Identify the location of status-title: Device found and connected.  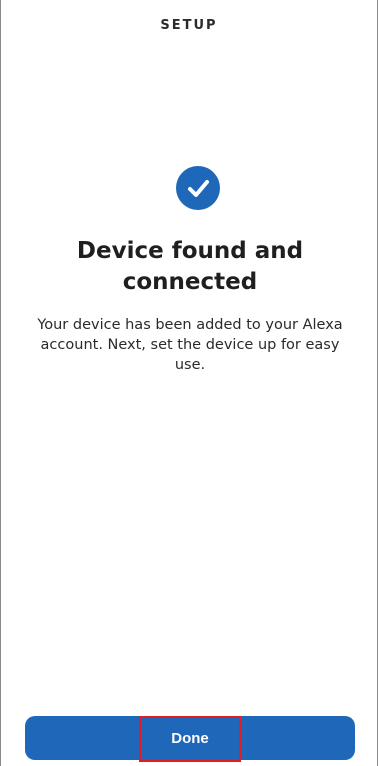
(190, 266).